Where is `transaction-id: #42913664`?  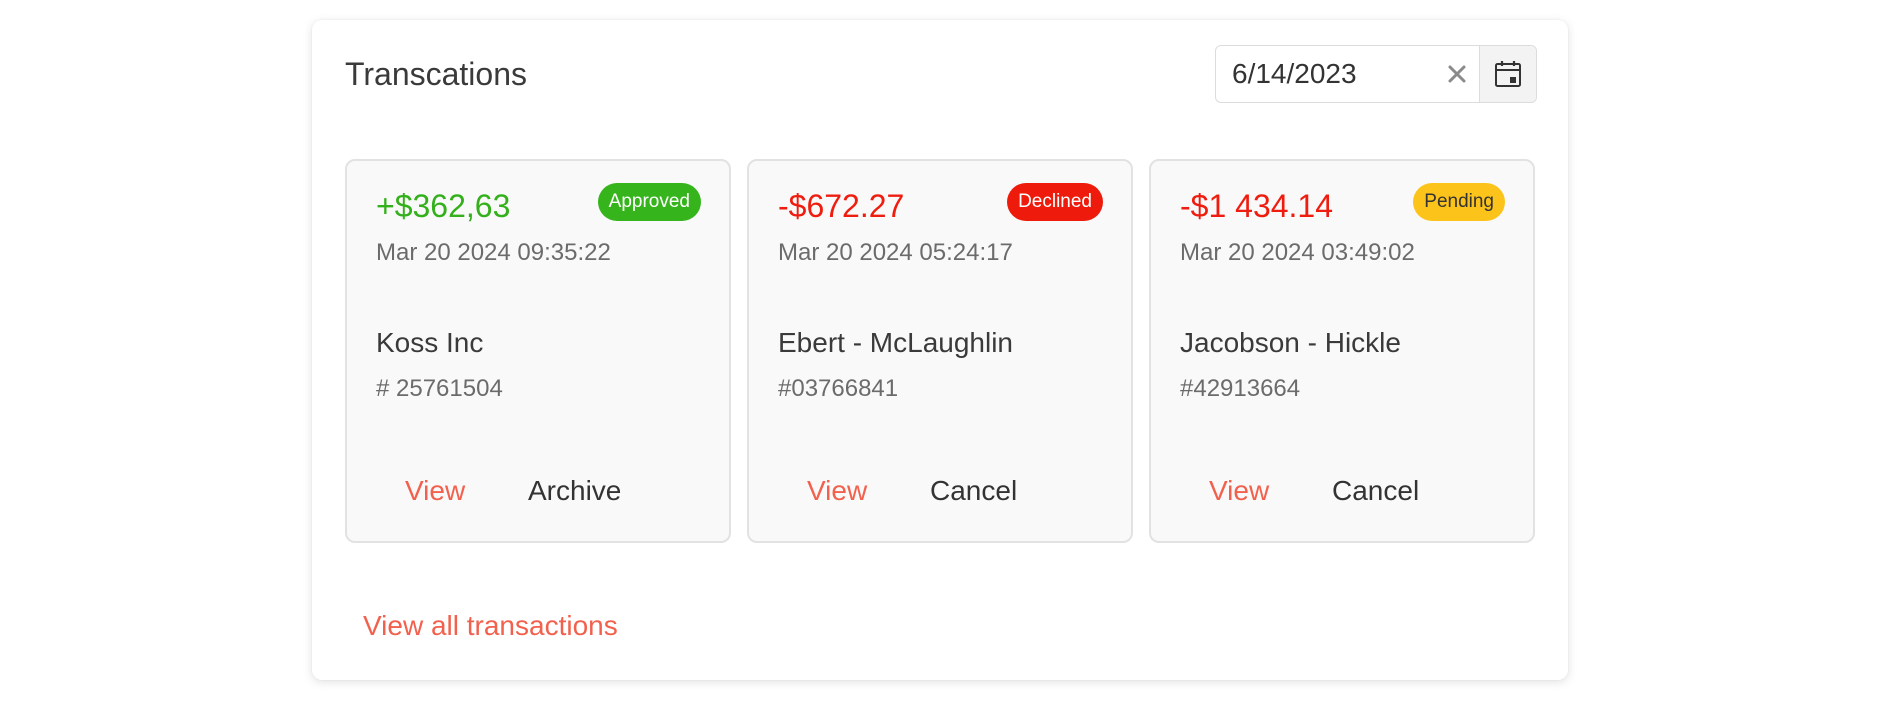 transaction-id: #42913664 is located at coordinates (1240, 388).